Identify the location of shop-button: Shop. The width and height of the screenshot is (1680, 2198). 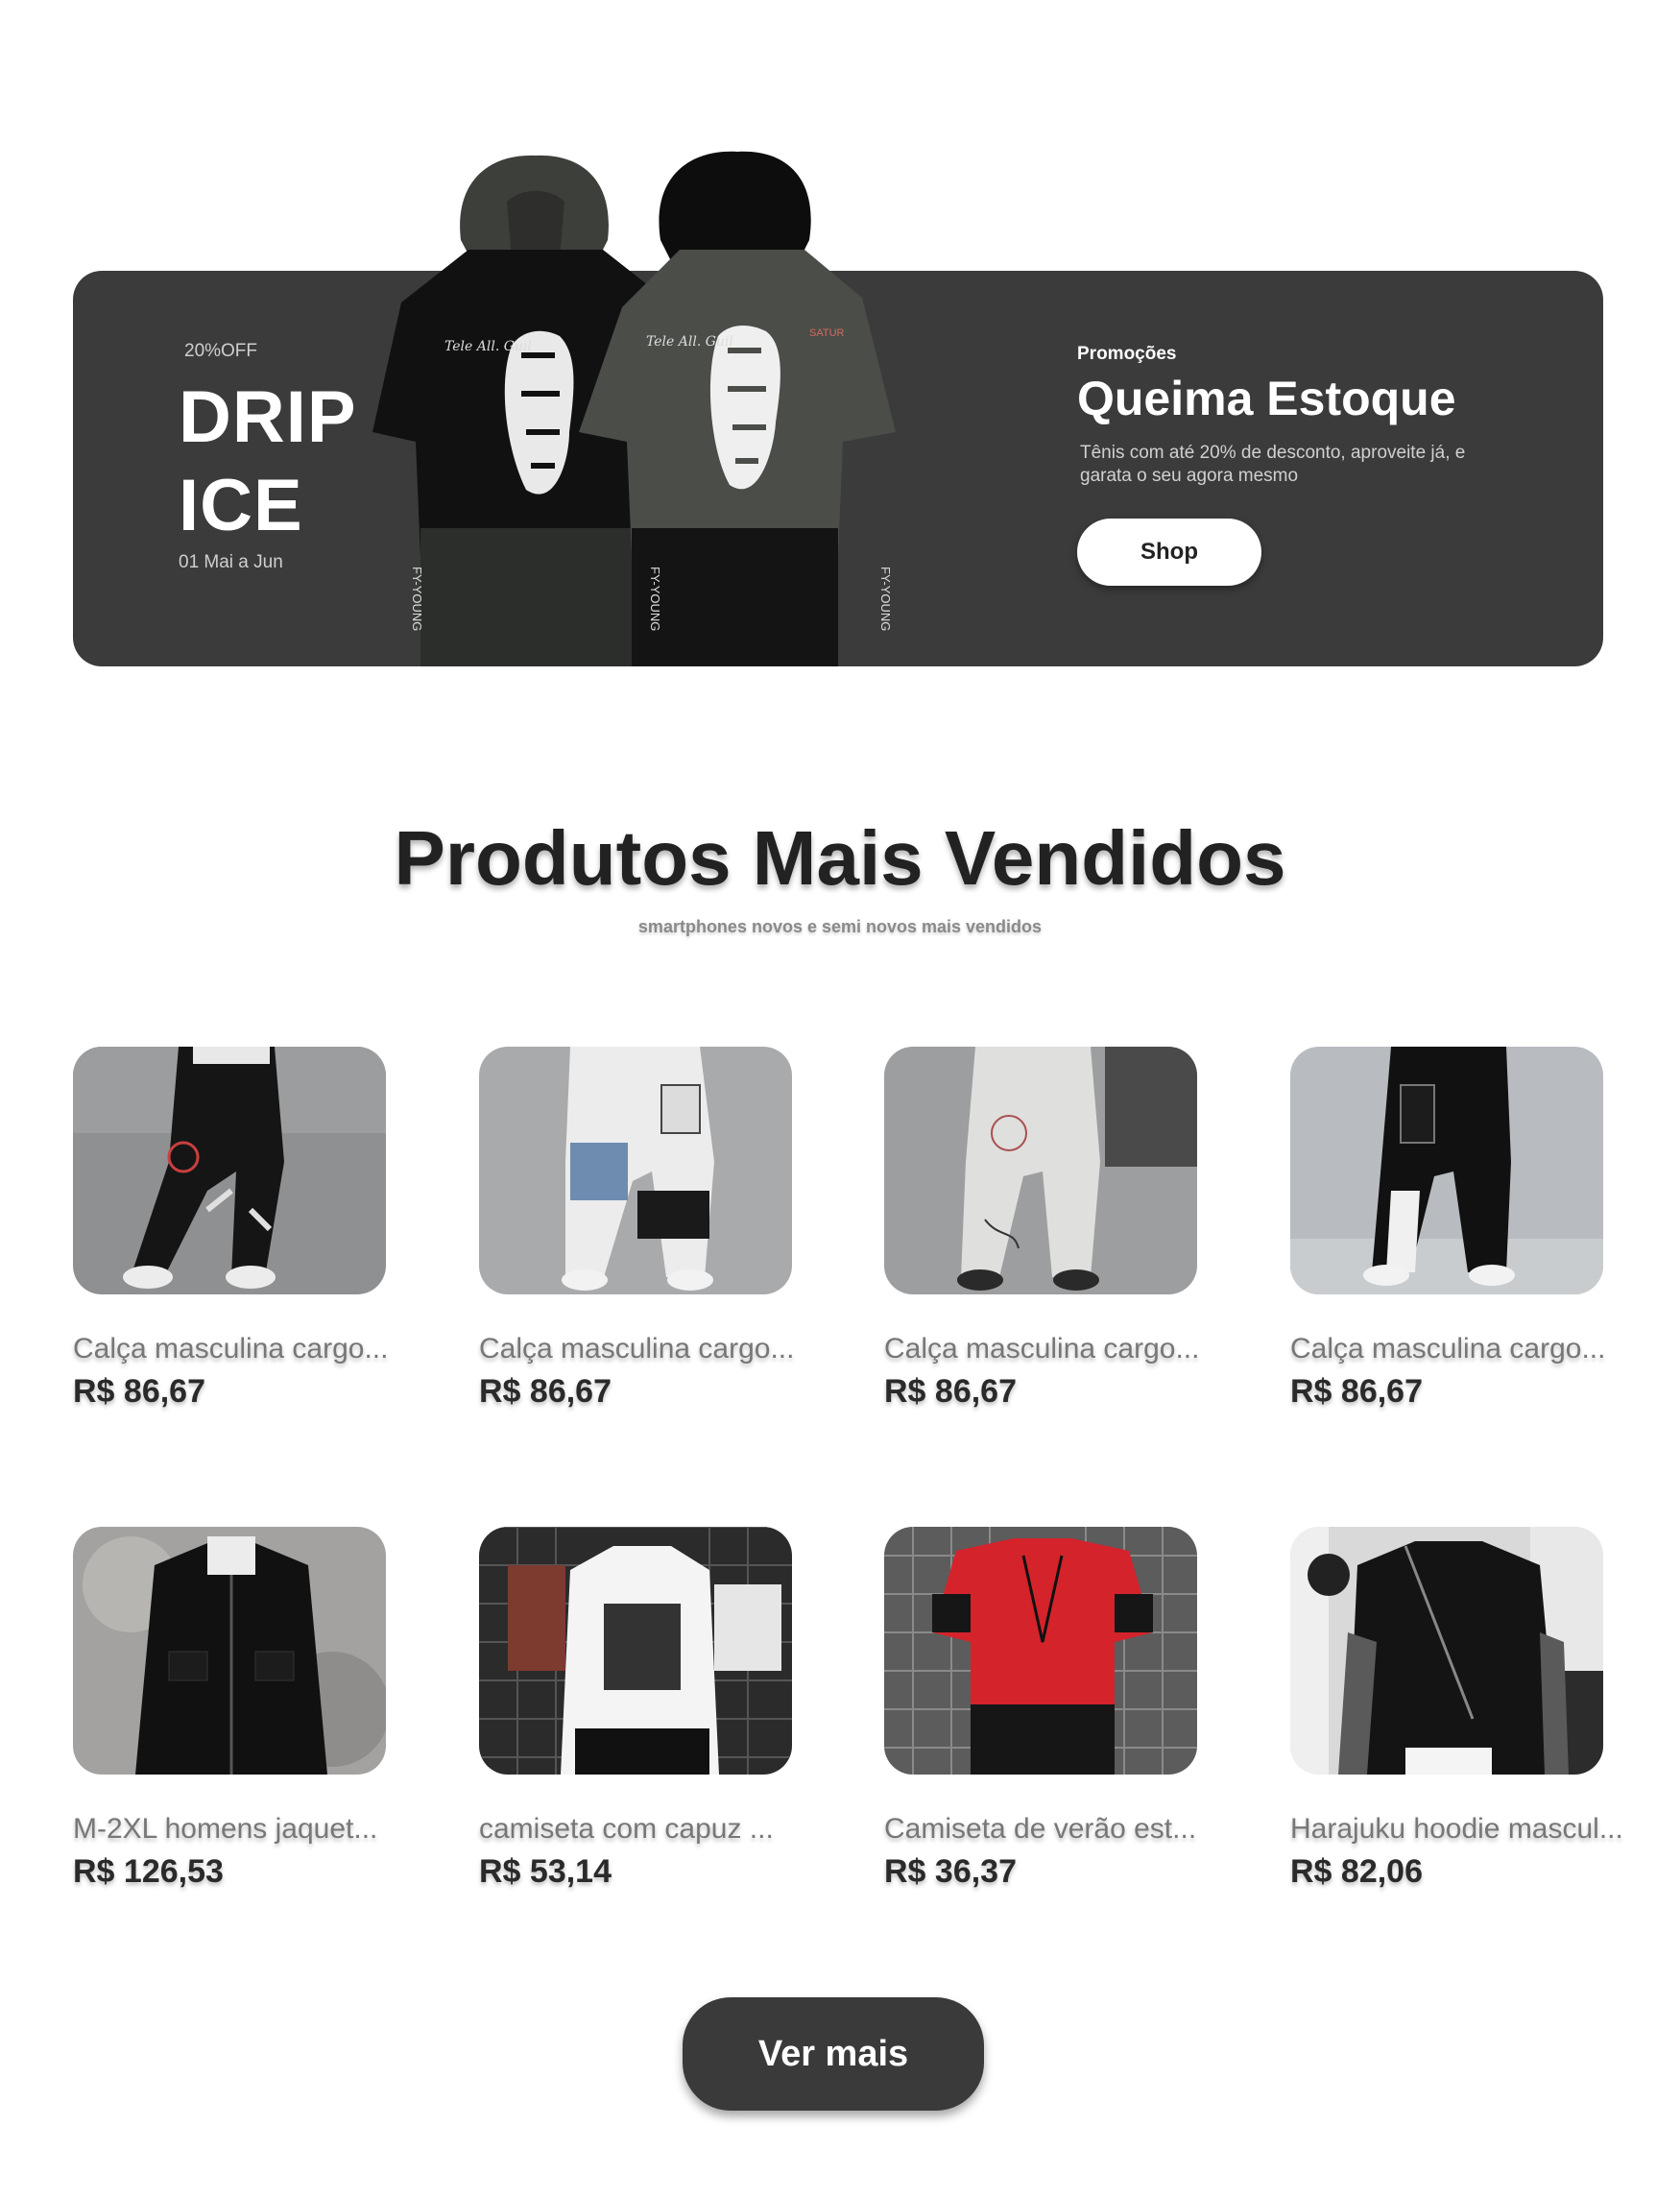
(1169, 553).